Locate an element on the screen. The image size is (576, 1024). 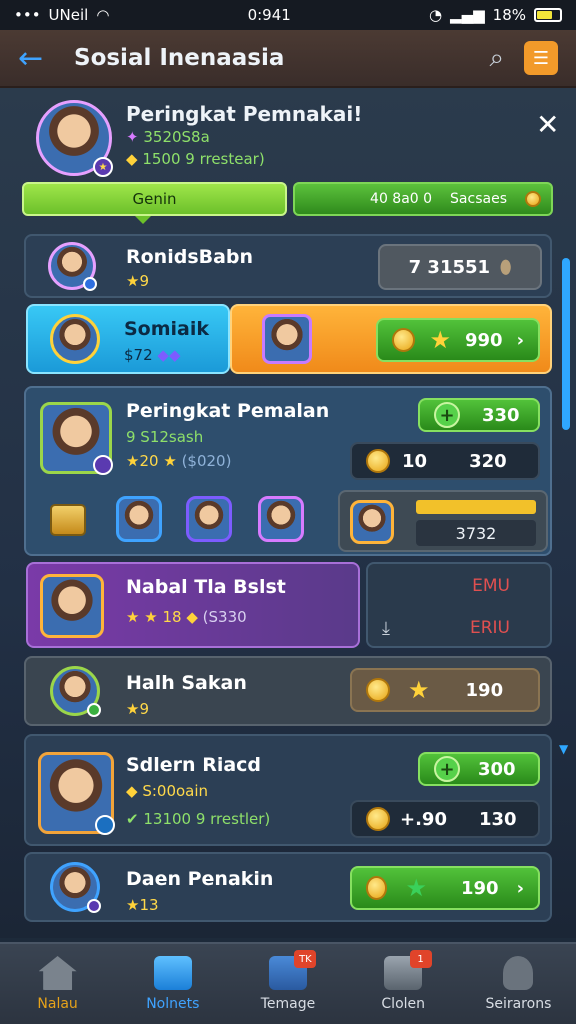
tab-pointer is located at coordinates (143, 220).